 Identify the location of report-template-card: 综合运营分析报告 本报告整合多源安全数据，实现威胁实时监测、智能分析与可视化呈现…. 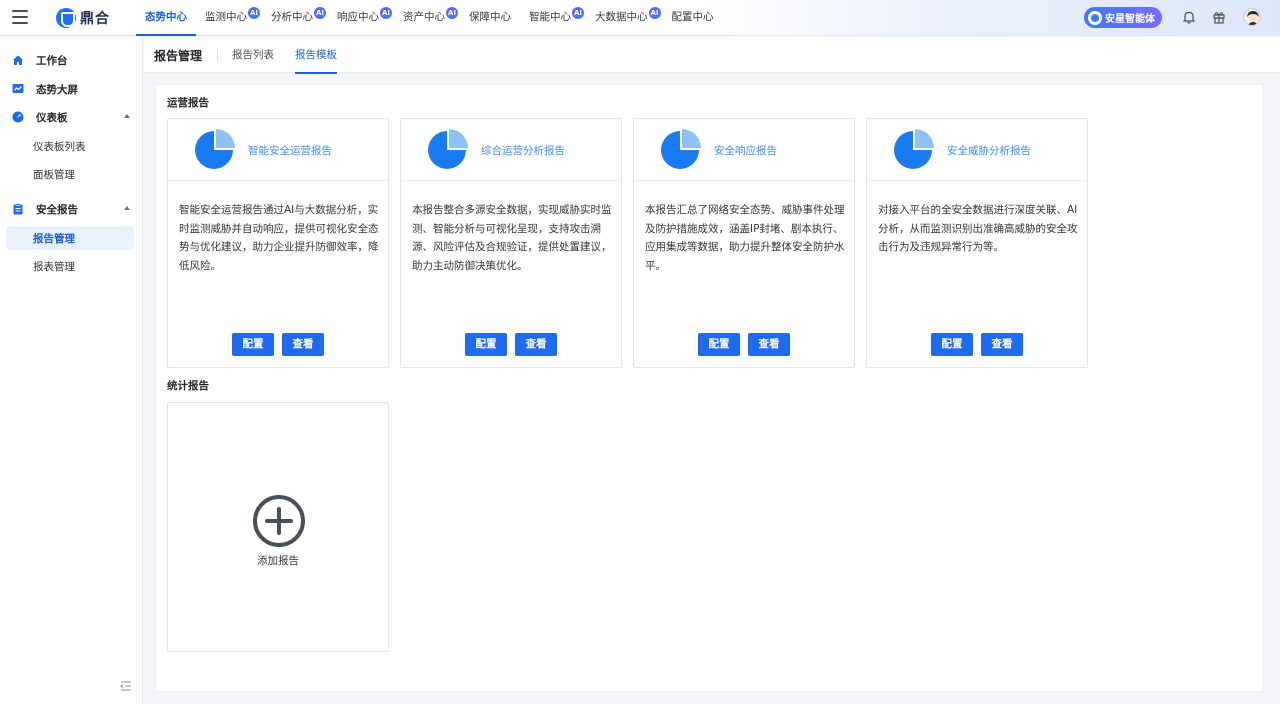
(511, 243).